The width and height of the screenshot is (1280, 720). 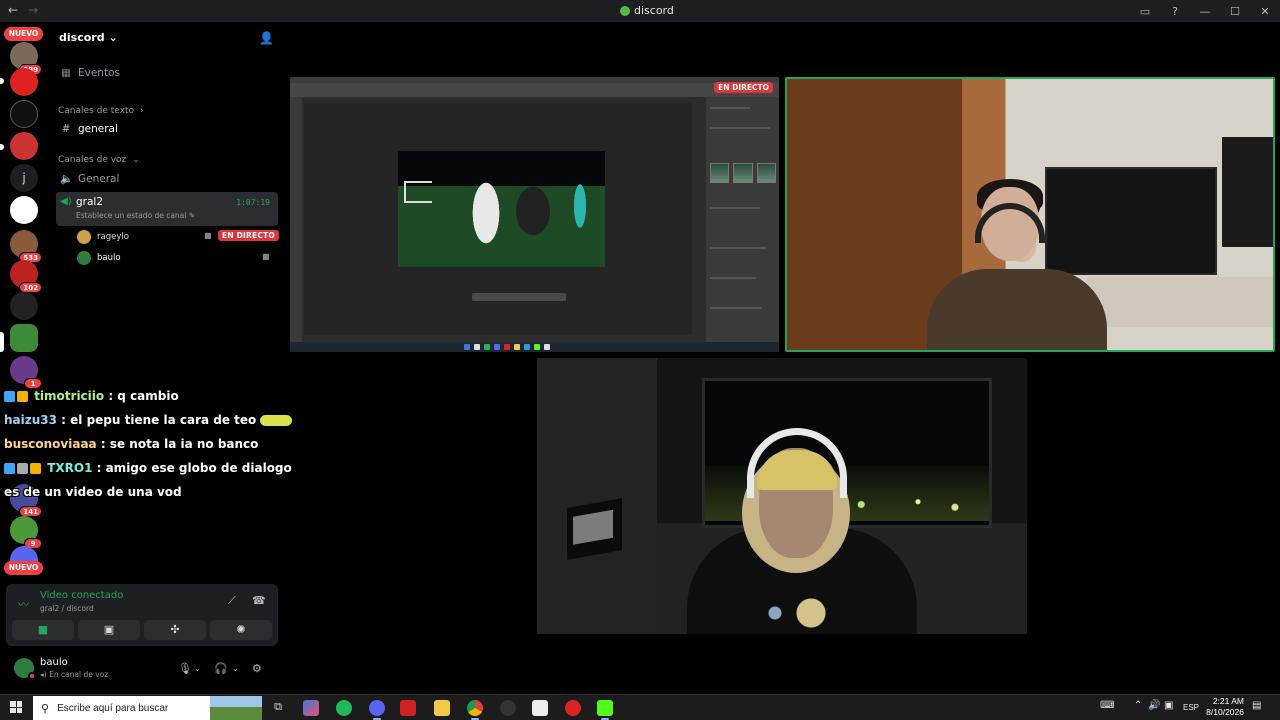 I want to click on disconnect-icon: ☎, so click(x=259, y=600).